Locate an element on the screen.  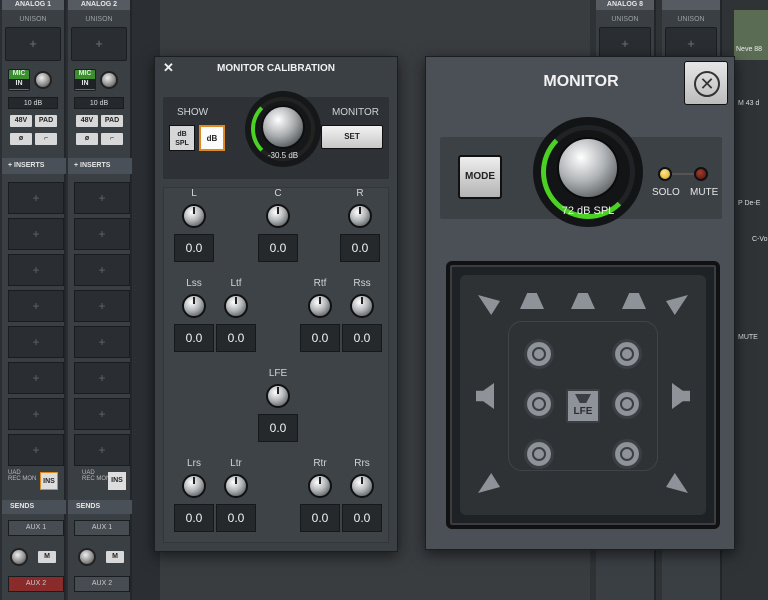
set-button: SET is located at coordinates (352, 137).